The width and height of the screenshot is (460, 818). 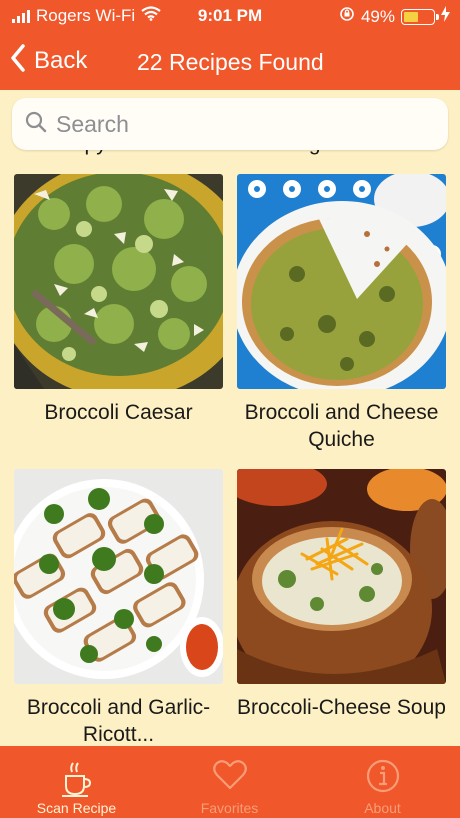 I want to click on chevron-left-icon, so click(x=18, y=61).